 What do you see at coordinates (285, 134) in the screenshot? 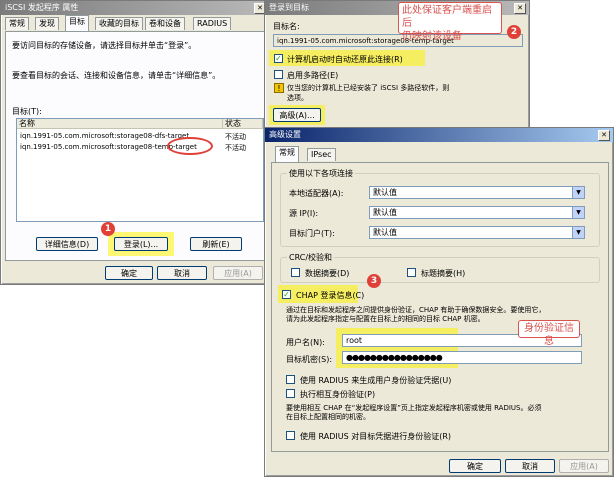
I see `window-title: 高级设置` at bounding box center [285, 134].